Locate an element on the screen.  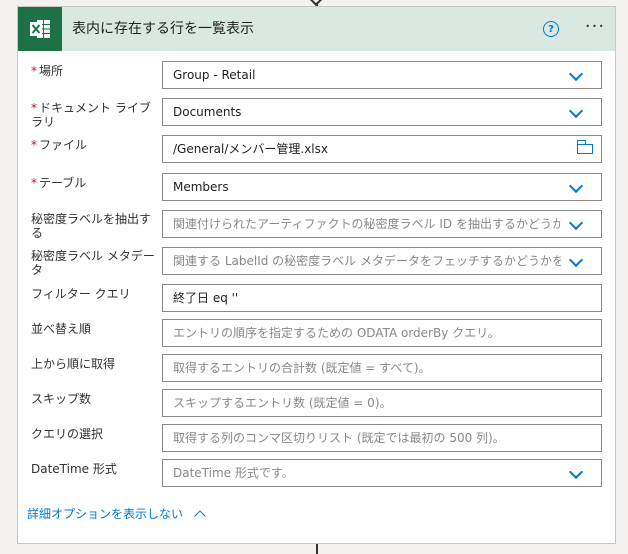
field-placeholder: エントリの順序を指定するための ODATA orderBy クエリ。 is located at coordinates (336, 333).